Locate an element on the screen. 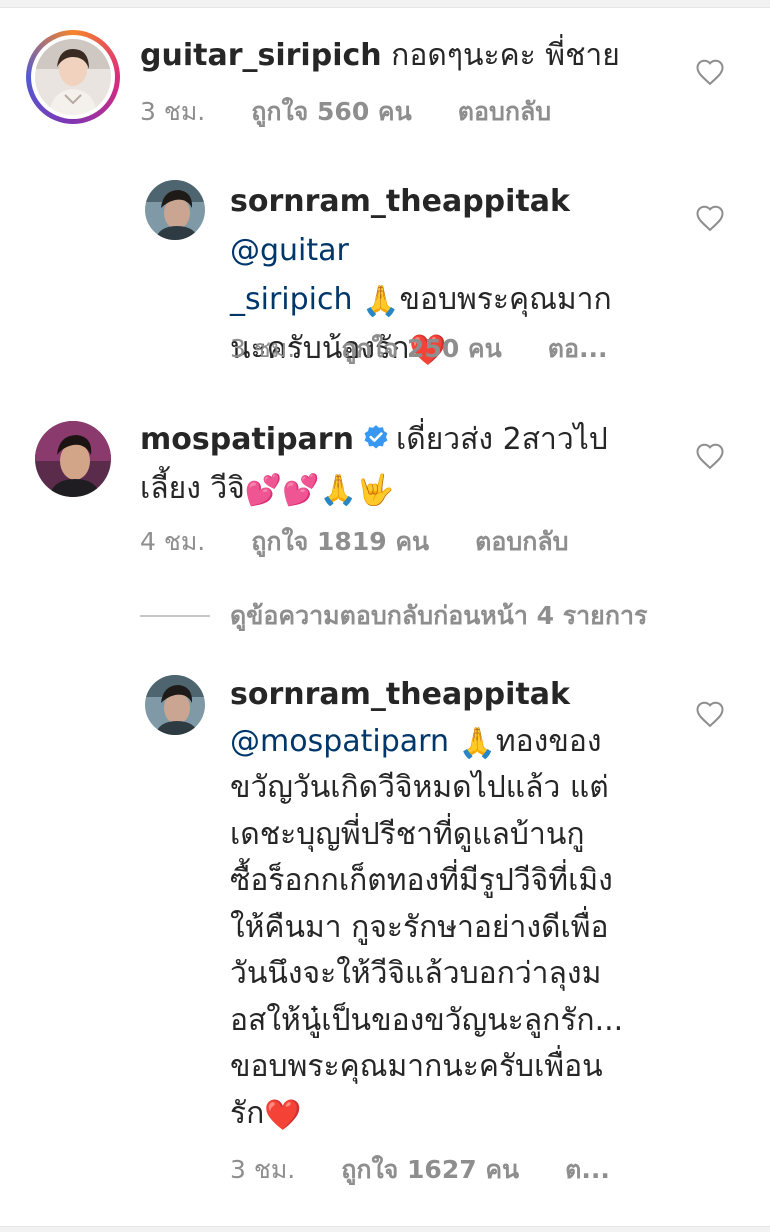  top-divider is located at coordinates (385, 4).